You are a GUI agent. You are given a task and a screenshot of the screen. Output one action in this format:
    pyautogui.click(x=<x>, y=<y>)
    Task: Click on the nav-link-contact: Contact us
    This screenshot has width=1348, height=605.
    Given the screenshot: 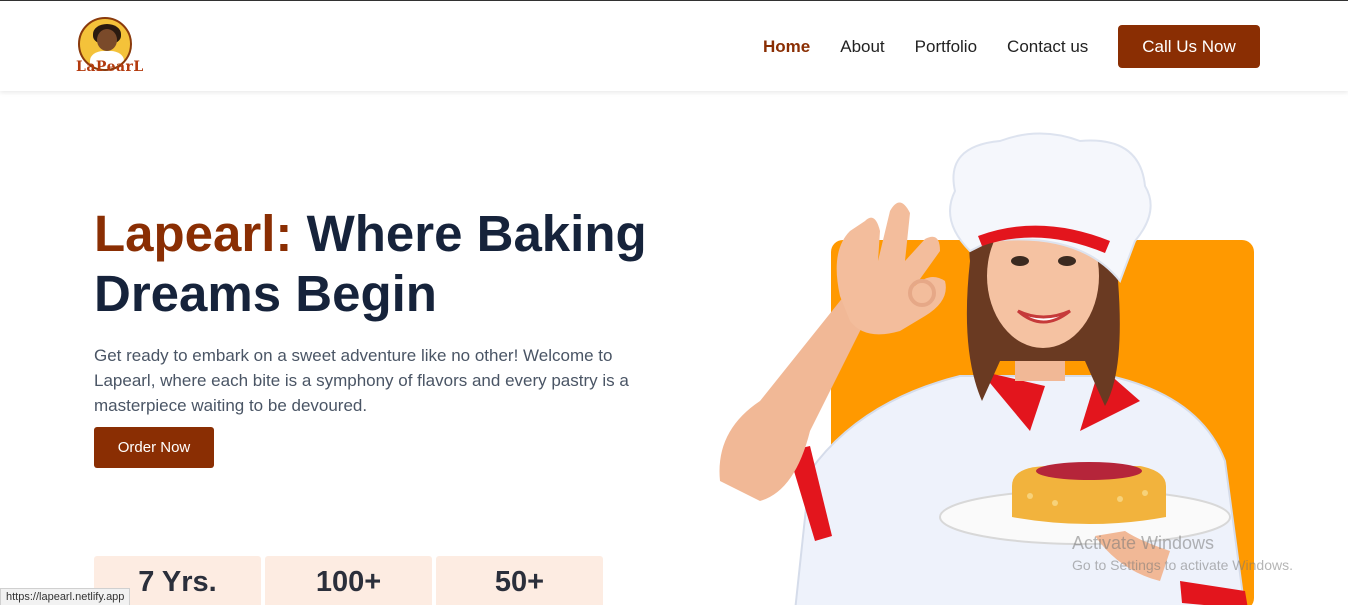 What is the action you would take?
    pyautogui.click(x=1047, y=47)
    